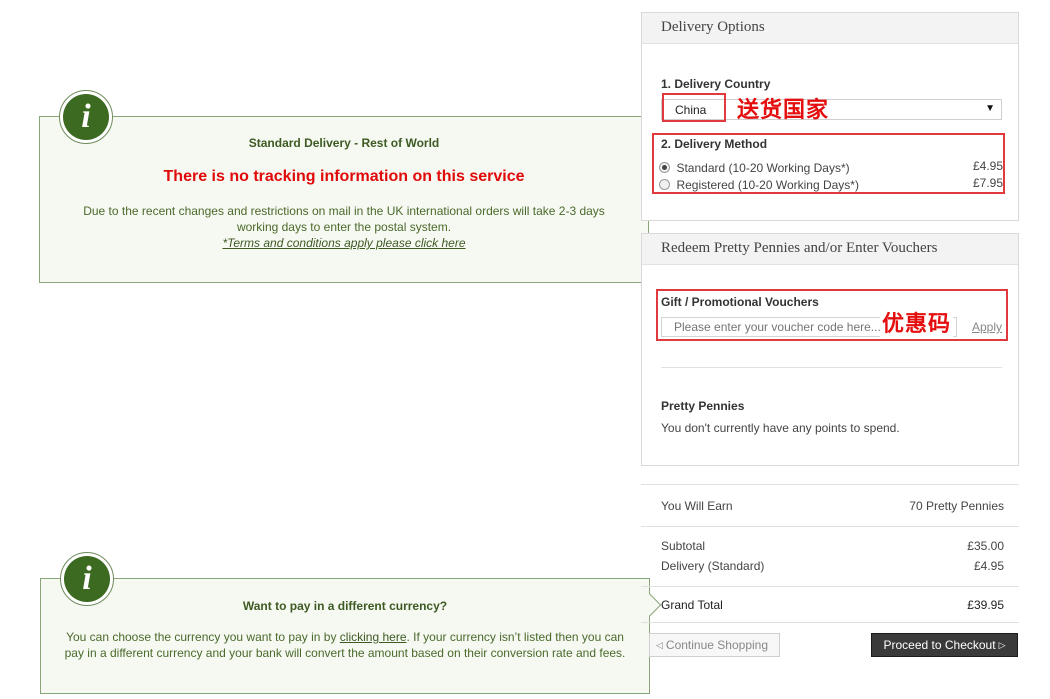 The height and width of the screenshot is (699, 1050). I want to click on continue-shopping-button: ◁ Continue Shopping, so click(714, 645).